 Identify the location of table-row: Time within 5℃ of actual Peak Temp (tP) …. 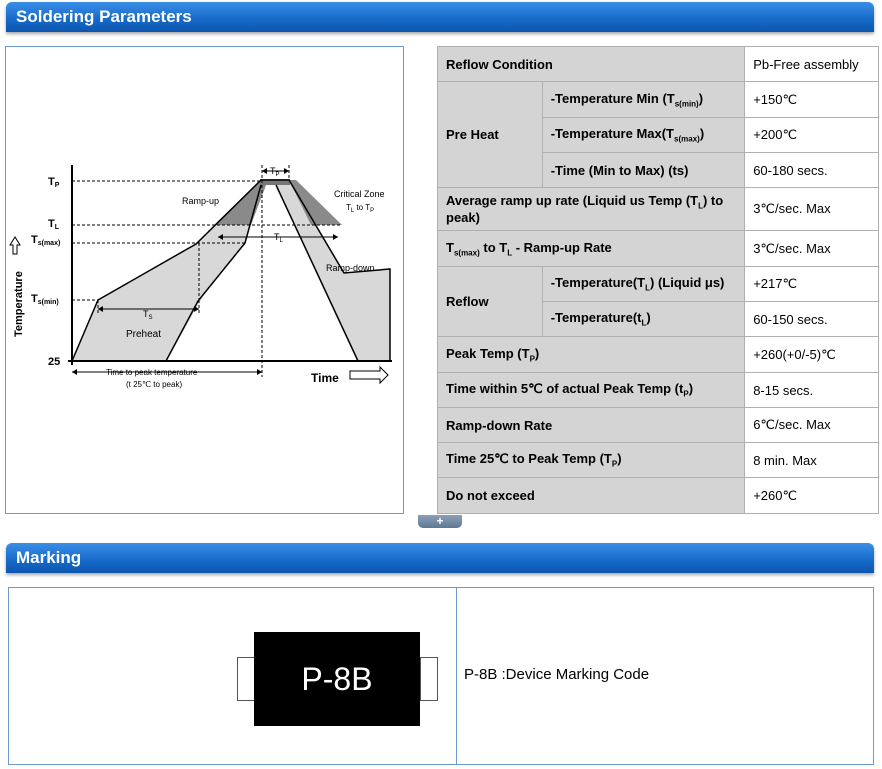
(657, 390).